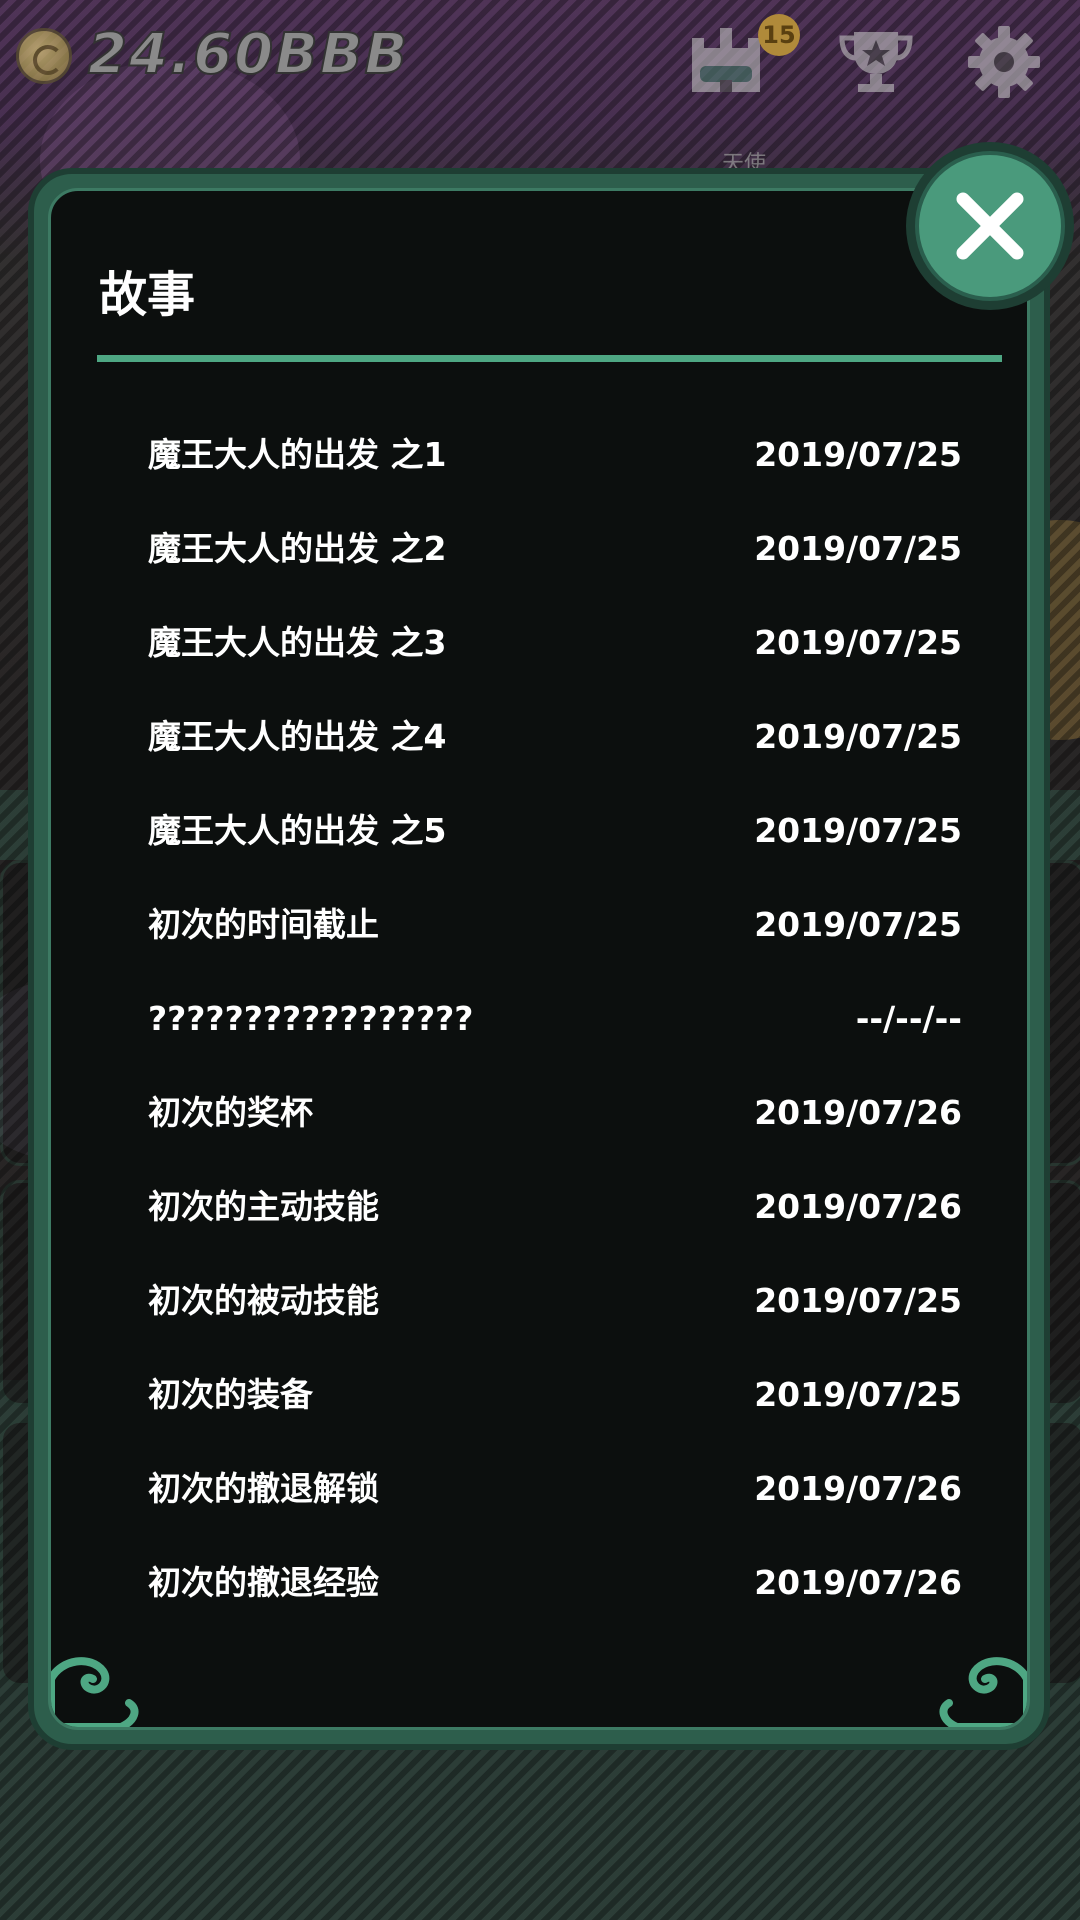 Image resolution: width=1080 pixels, height=1920 pixels. I want to click on close-button, so click(990, 226).